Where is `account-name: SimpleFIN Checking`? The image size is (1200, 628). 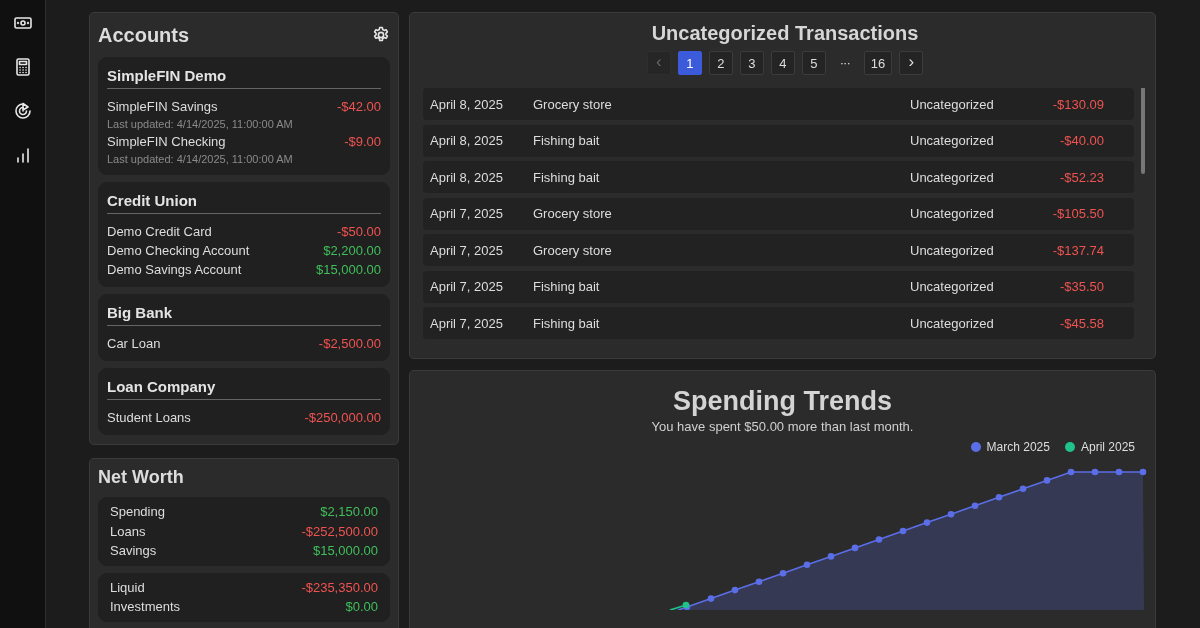 account-name: SimpleFIN Checking is located at coordinates (166, 141).